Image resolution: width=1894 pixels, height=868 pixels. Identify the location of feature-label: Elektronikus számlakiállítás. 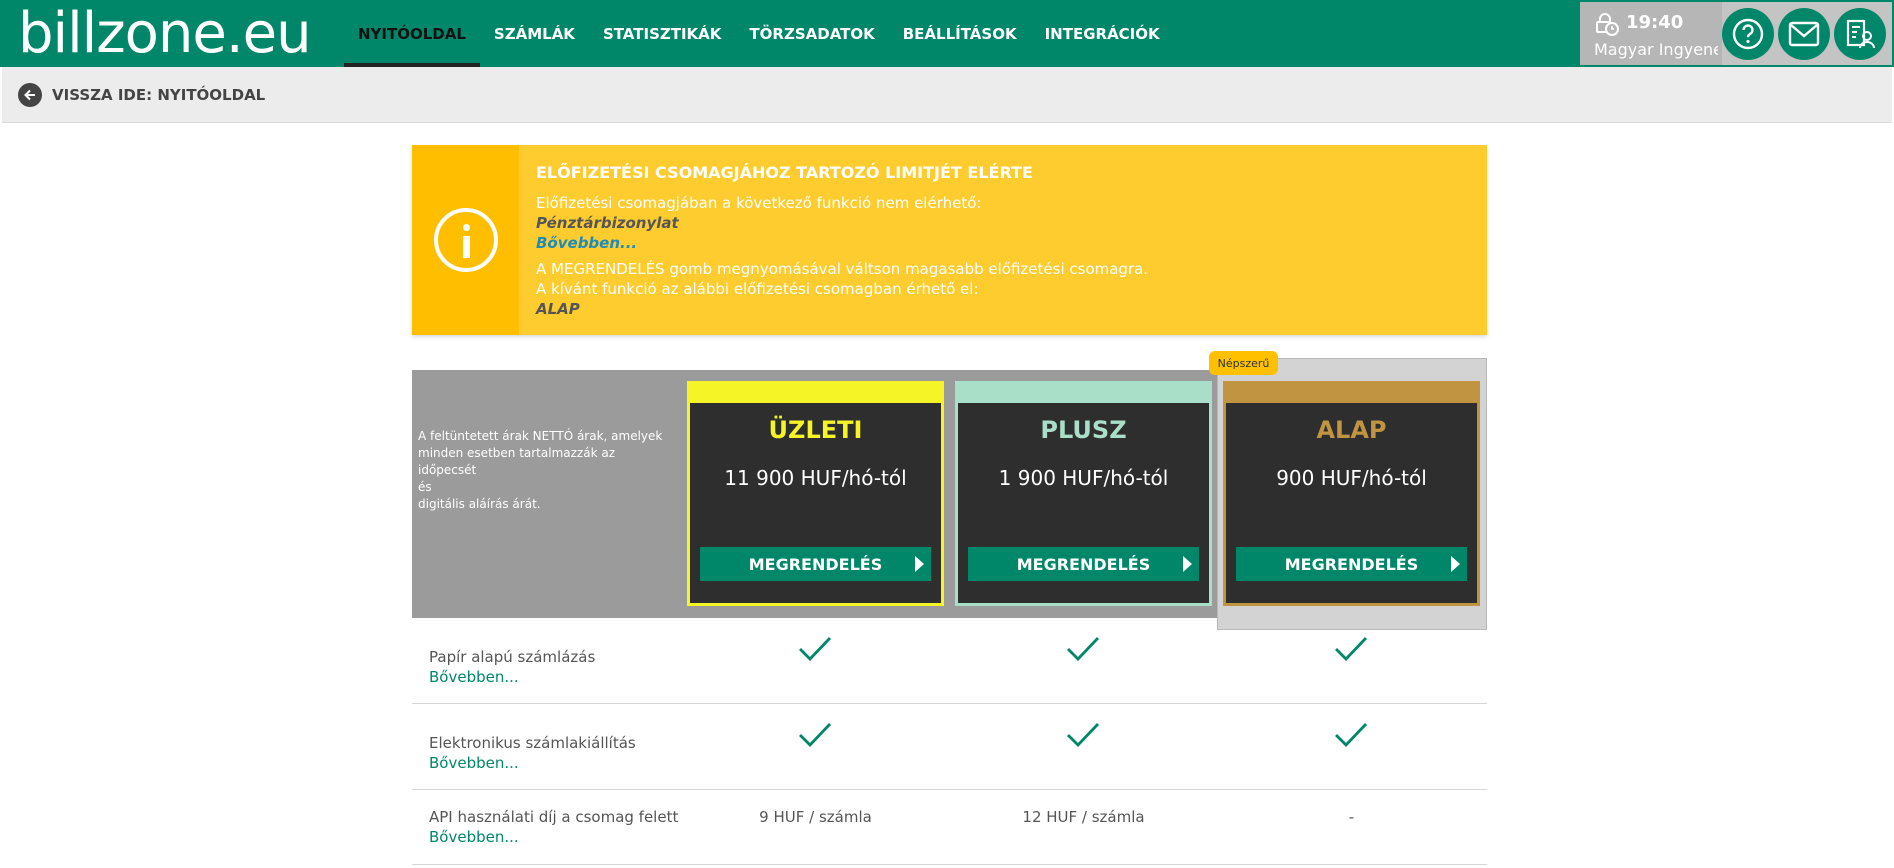
(532, 743).